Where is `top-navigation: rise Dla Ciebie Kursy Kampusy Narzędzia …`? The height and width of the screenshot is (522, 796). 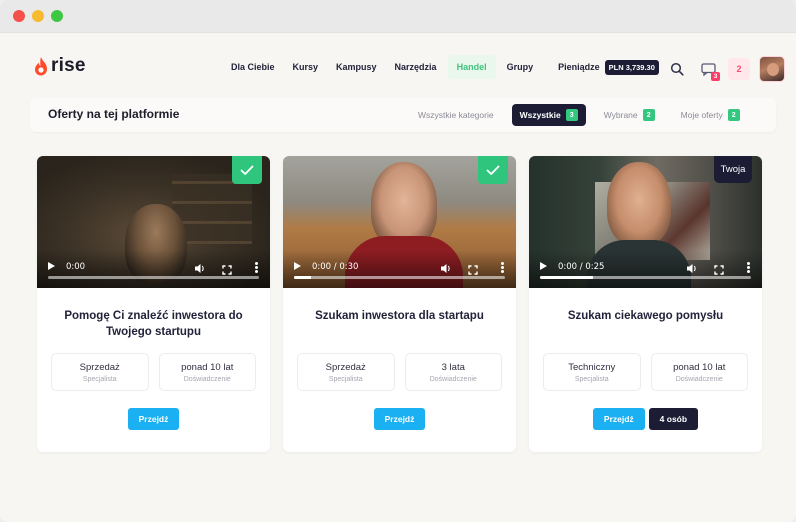
top-navigation: rise Dla Ciebie Kursy Kampusy Narzędzia … is located at coordinates (398, 66).